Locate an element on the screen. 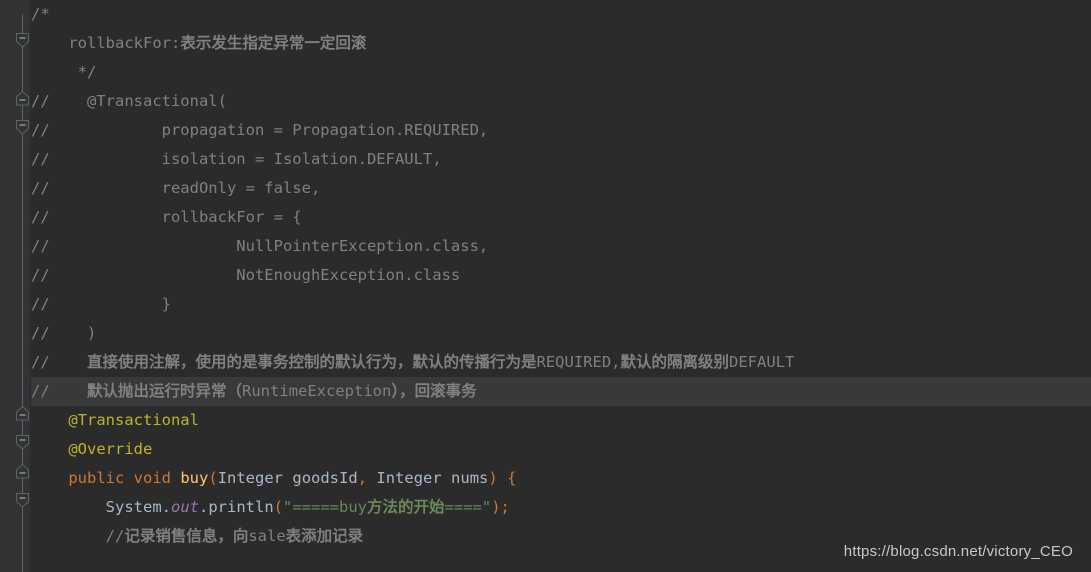 Image resolution: width=1091 pixels, height=572 pixels. code-line: @Transactional is located at coordinates (561, 420).